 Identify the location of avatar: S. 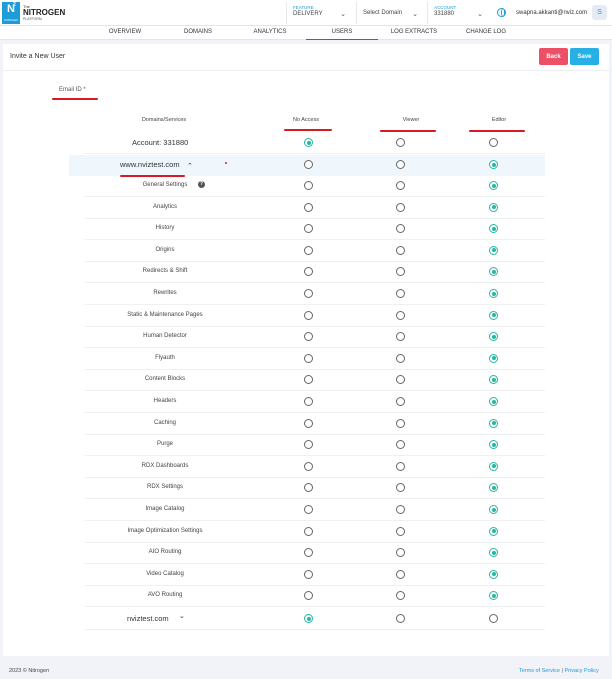
(599, 12).